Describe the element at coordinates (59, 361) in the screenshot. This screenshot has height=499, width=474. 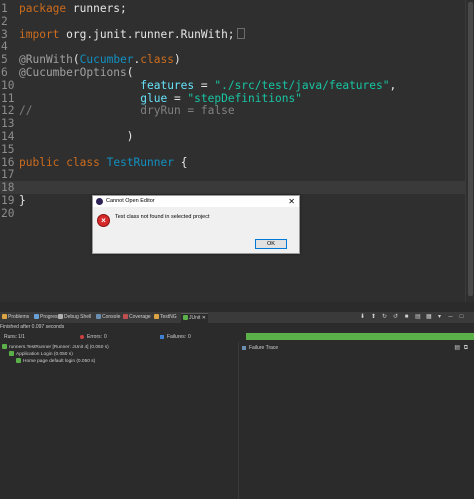
I see `test-item-label: Home page default login (0.050 s)` at that location.